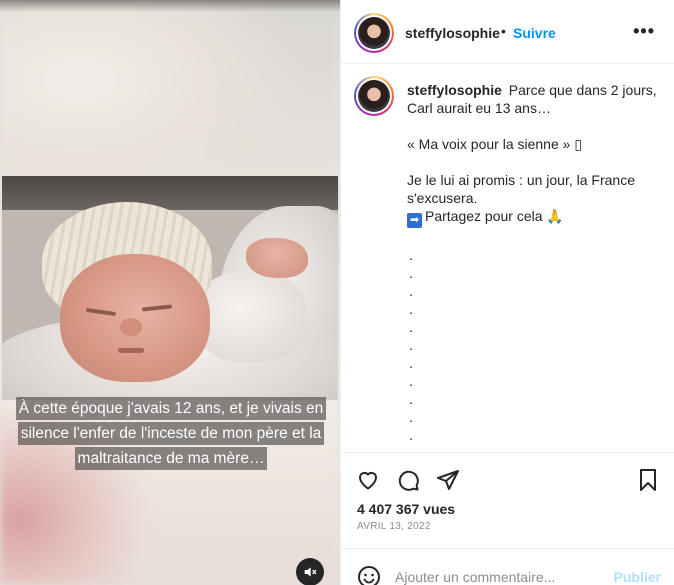 The height and width of the screenshot is (585, 674). I want to click on right-arrow-icon: ➡, so click(414, 220).